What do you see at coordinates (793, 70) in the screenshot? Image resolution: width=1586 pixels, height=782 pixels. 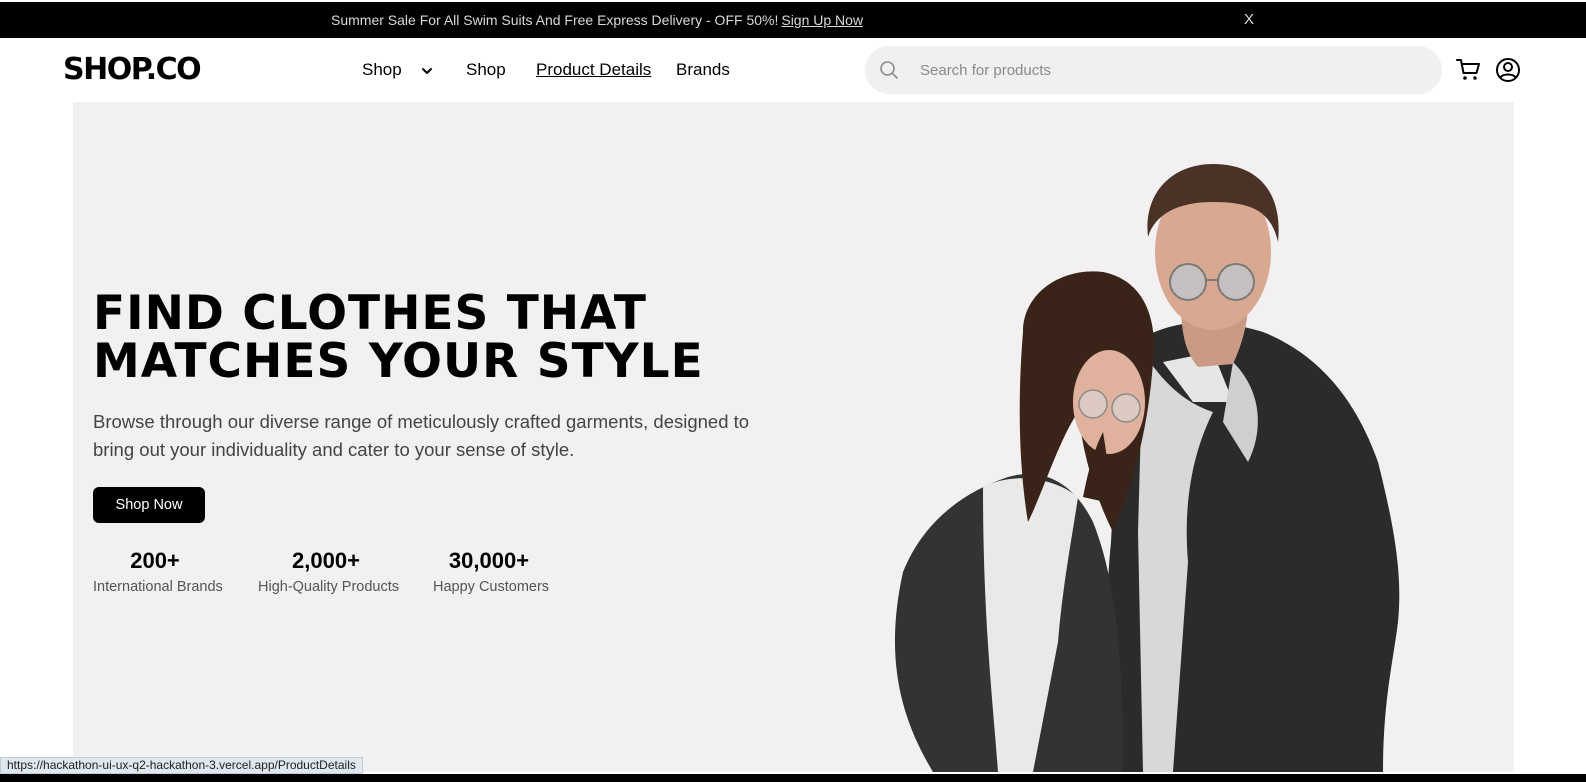 I see `site-header: SHOP.CO Shop Shop Product Details Brands` at bounding box center [793, 70].